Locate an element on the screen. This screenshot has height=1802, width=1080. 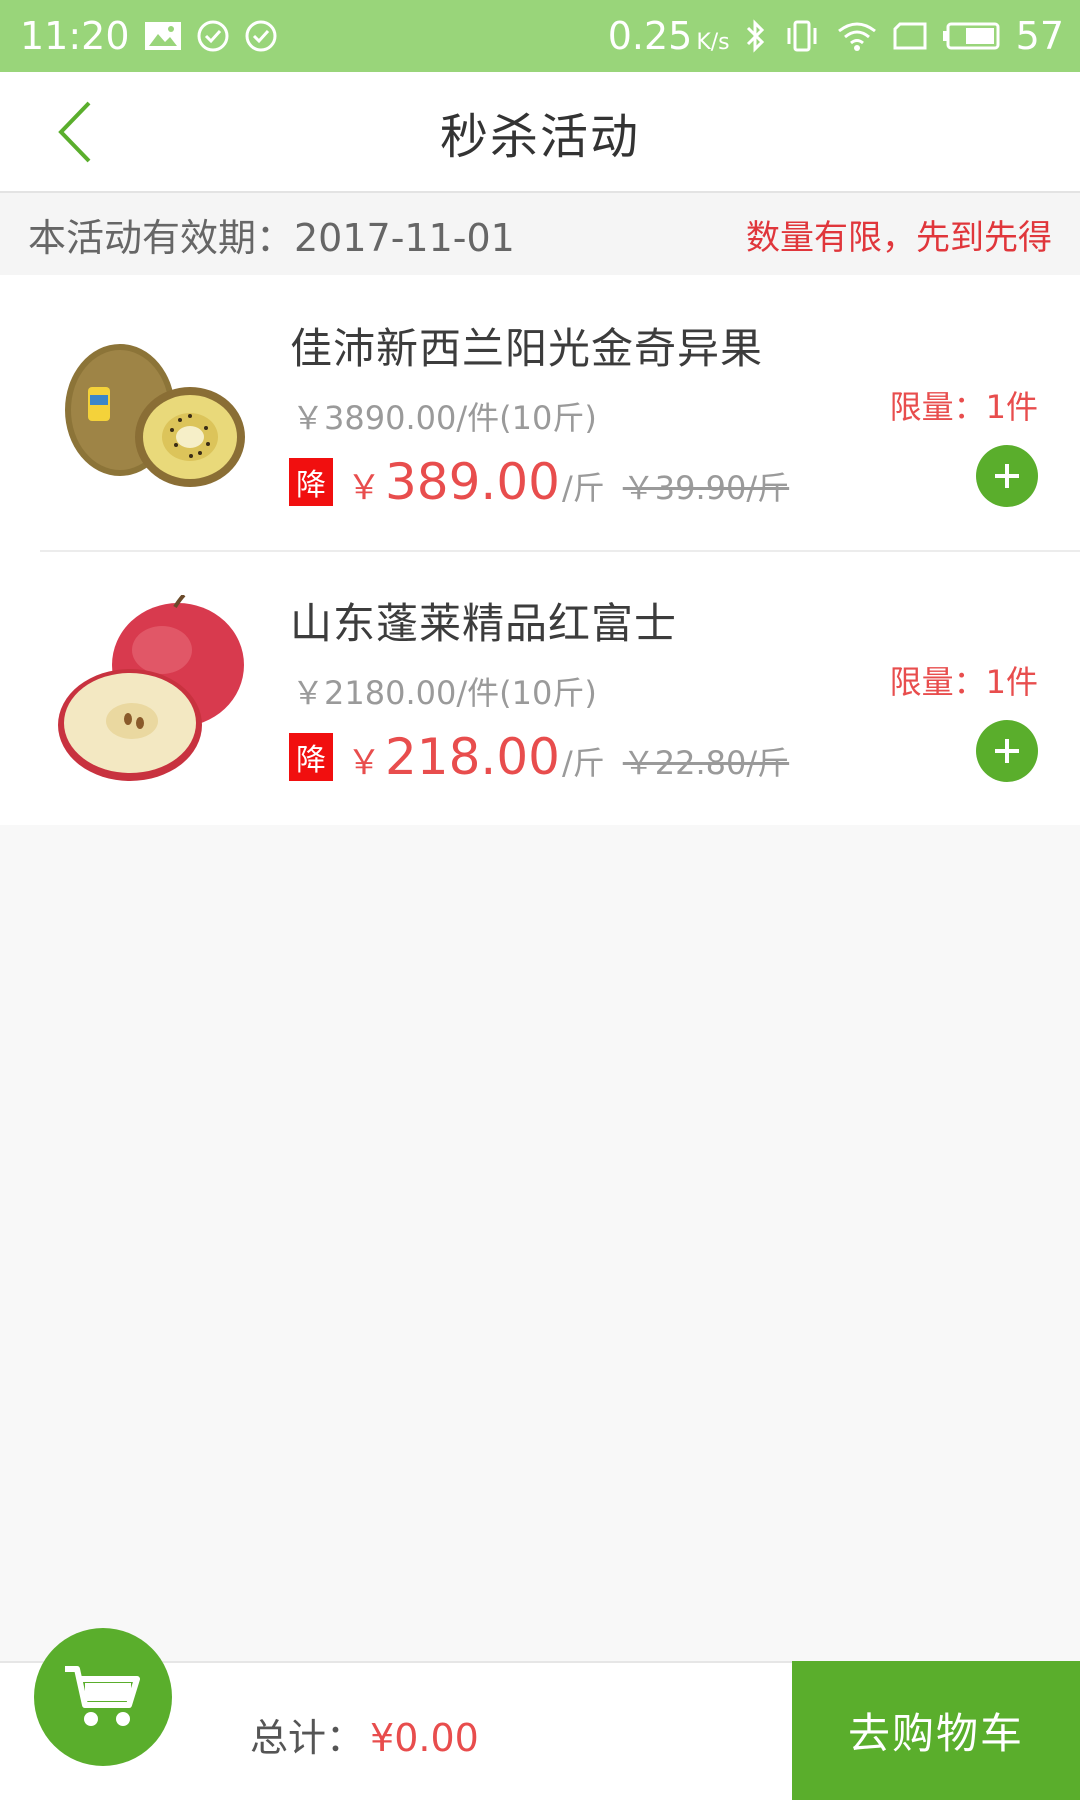
network-speed-value: 0.25 is located at coordinates (650, 36).